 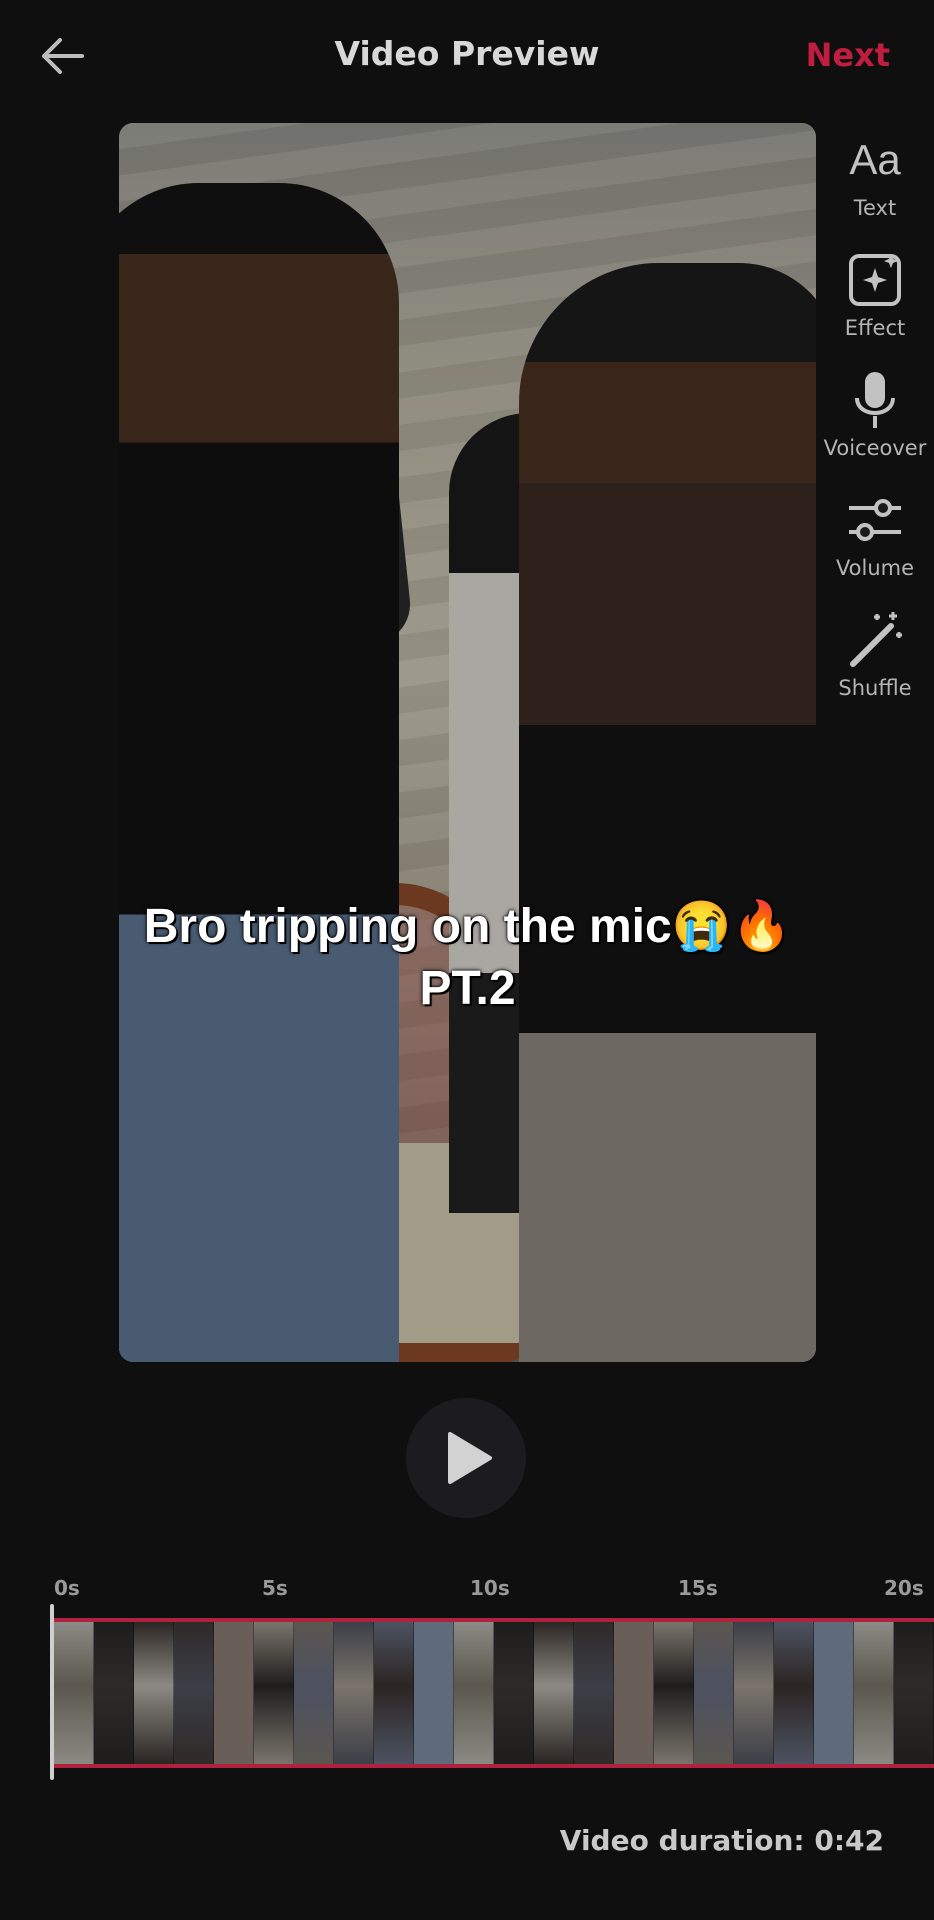 What do you see at coordinates (848, 55) in the screenshot?
I see `next-button: Next` at bounding box center [848, 55].